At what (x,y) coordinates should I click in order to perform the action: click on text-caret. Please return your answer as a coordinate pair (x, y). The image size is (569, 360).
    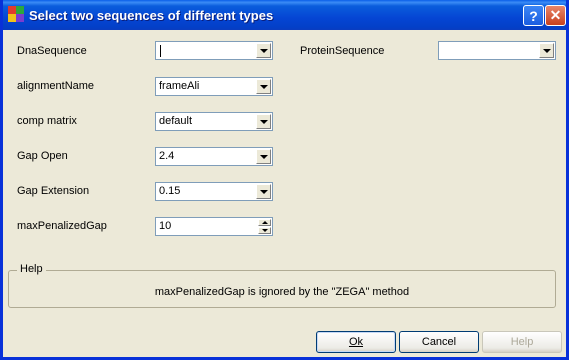
    Looking at the image, I should click on (160, 51).